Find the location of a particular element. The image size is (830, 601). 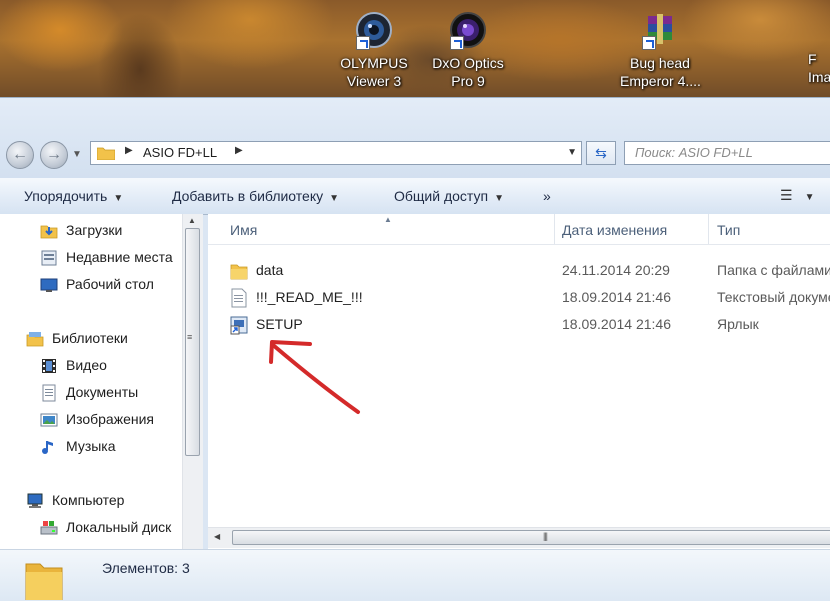

scrollbar-grip-icon: ≡ is located at coordinates (190, 337).